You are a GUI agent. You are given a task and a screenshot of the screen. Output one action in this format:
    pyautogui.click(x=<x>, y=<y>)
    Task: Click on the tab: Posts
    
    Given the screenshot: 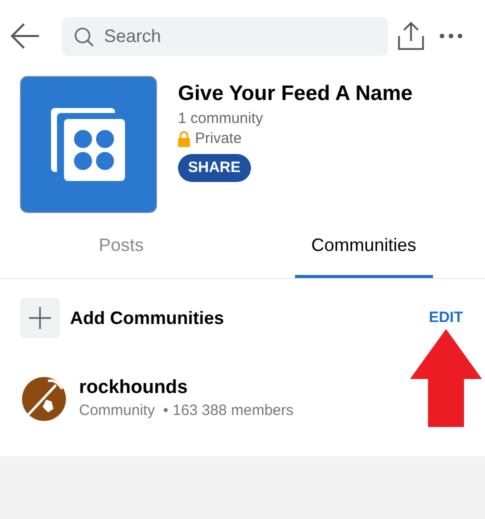 What is the action you would take?
    pyautogui.click(x=121, y=247)
    